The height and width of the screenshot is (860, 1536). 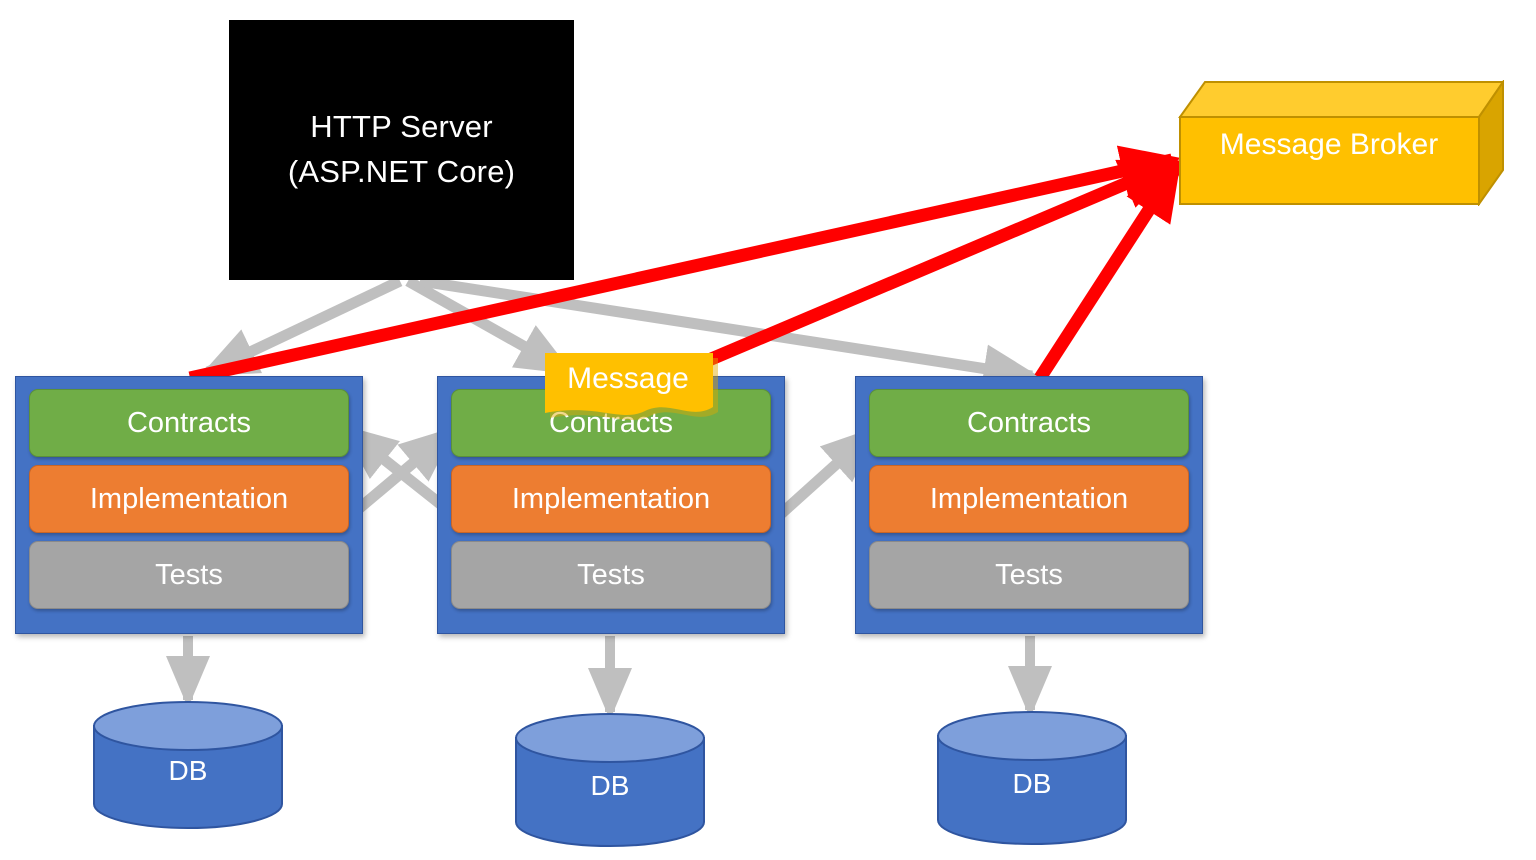 I want to click on db-3-top, so click(x=1032, y=736).